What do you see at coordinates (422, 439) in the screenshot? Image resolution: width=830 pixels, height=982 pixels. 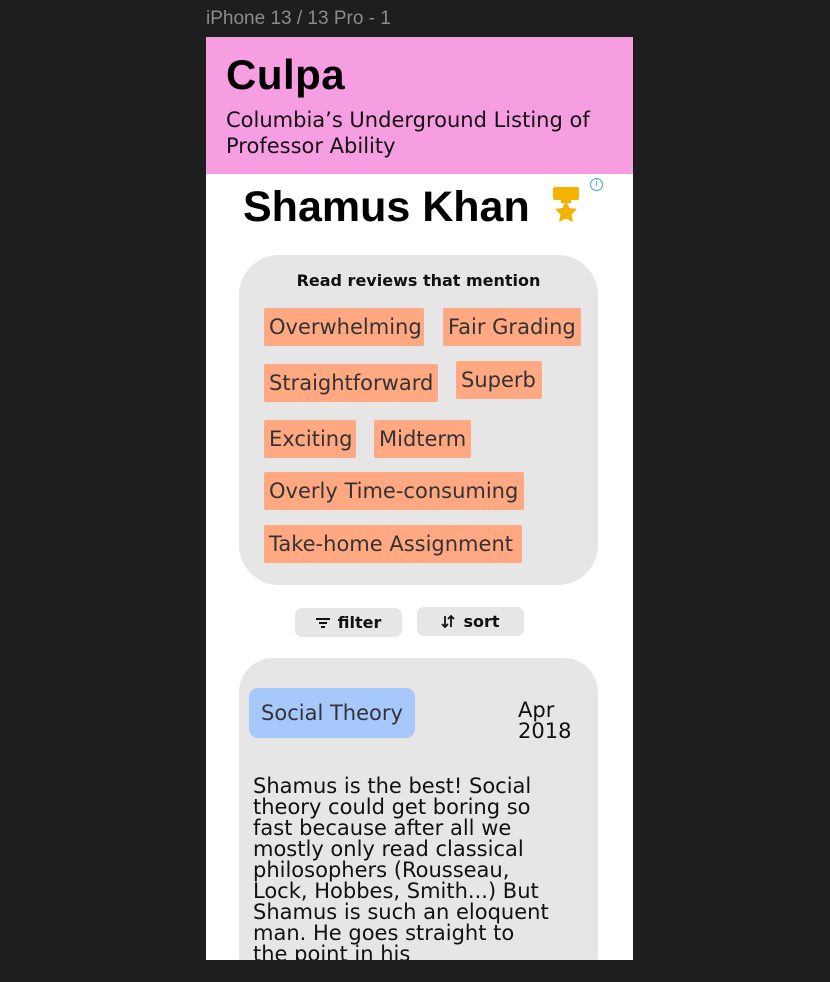 I see `tag-midterm: Midterm` at bounding box center [422, 439].